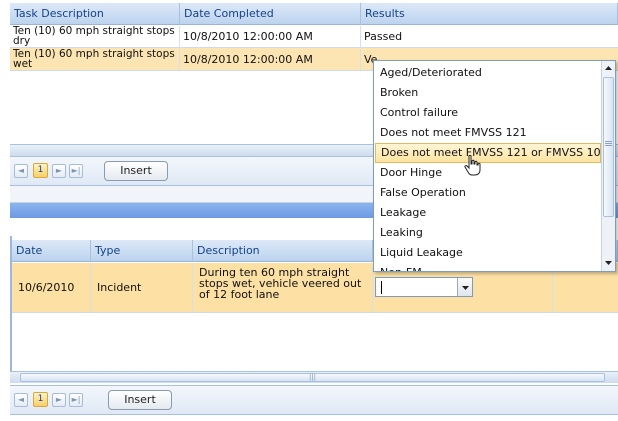 The image size is (618, 421). I want to click on dropdown-option: Aged/Deteriorated, so click(488, 73).